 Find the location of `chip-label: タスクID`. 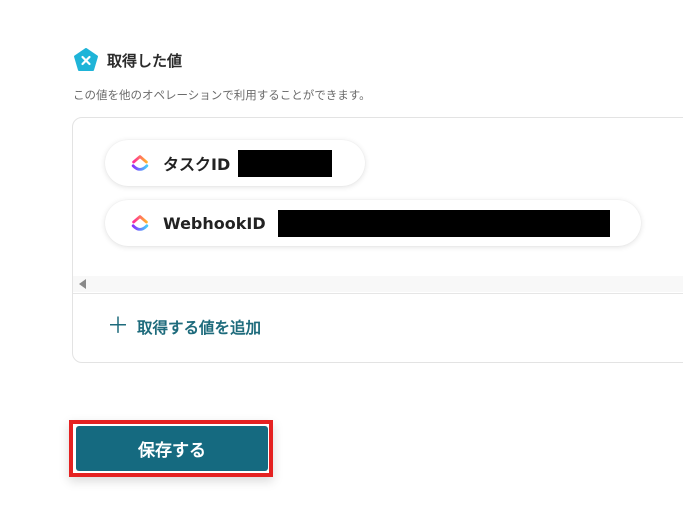

chip-label: タスクID is located at coordinates (197, 164).